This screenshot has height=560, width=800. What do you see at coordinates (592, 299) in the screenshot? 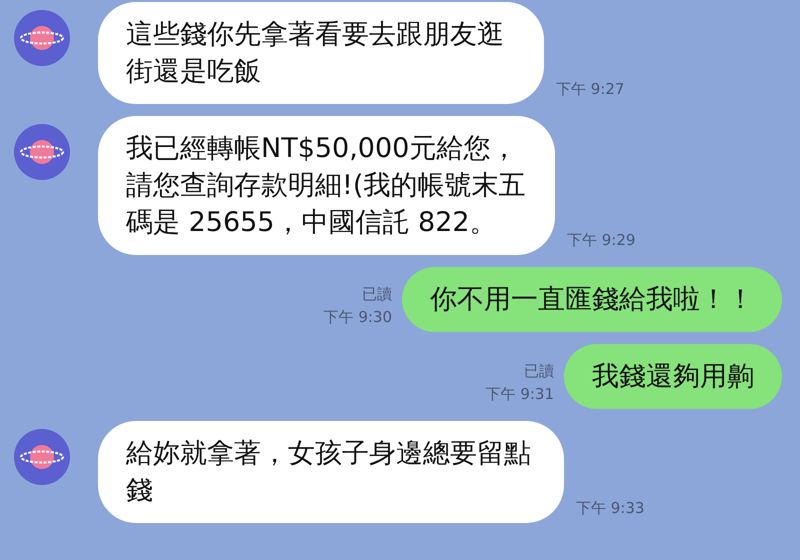
I see `message-bubble: 你不用一直匯錢給我啦！！` at bounding box center [592, 299].